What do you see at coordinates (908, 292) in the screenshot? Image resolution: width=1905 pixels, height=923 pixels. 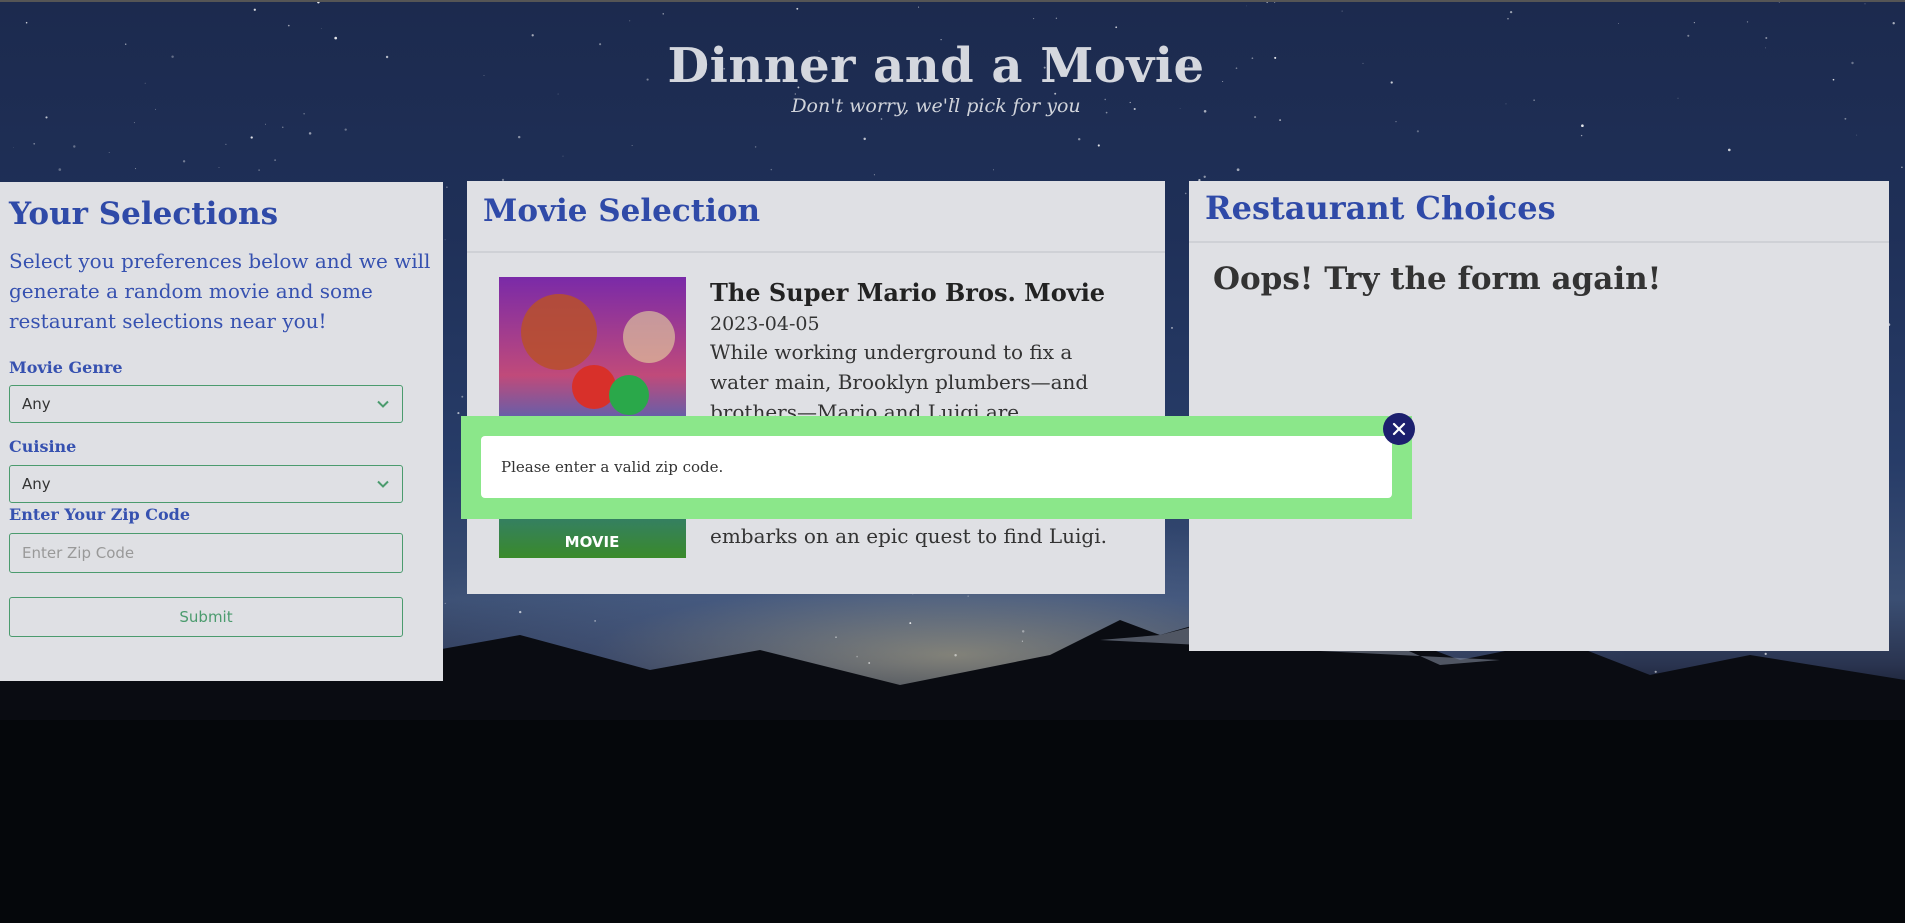 I see `movie-title: The Super Mario Bros. Movie` at bounding box center [908, 292].